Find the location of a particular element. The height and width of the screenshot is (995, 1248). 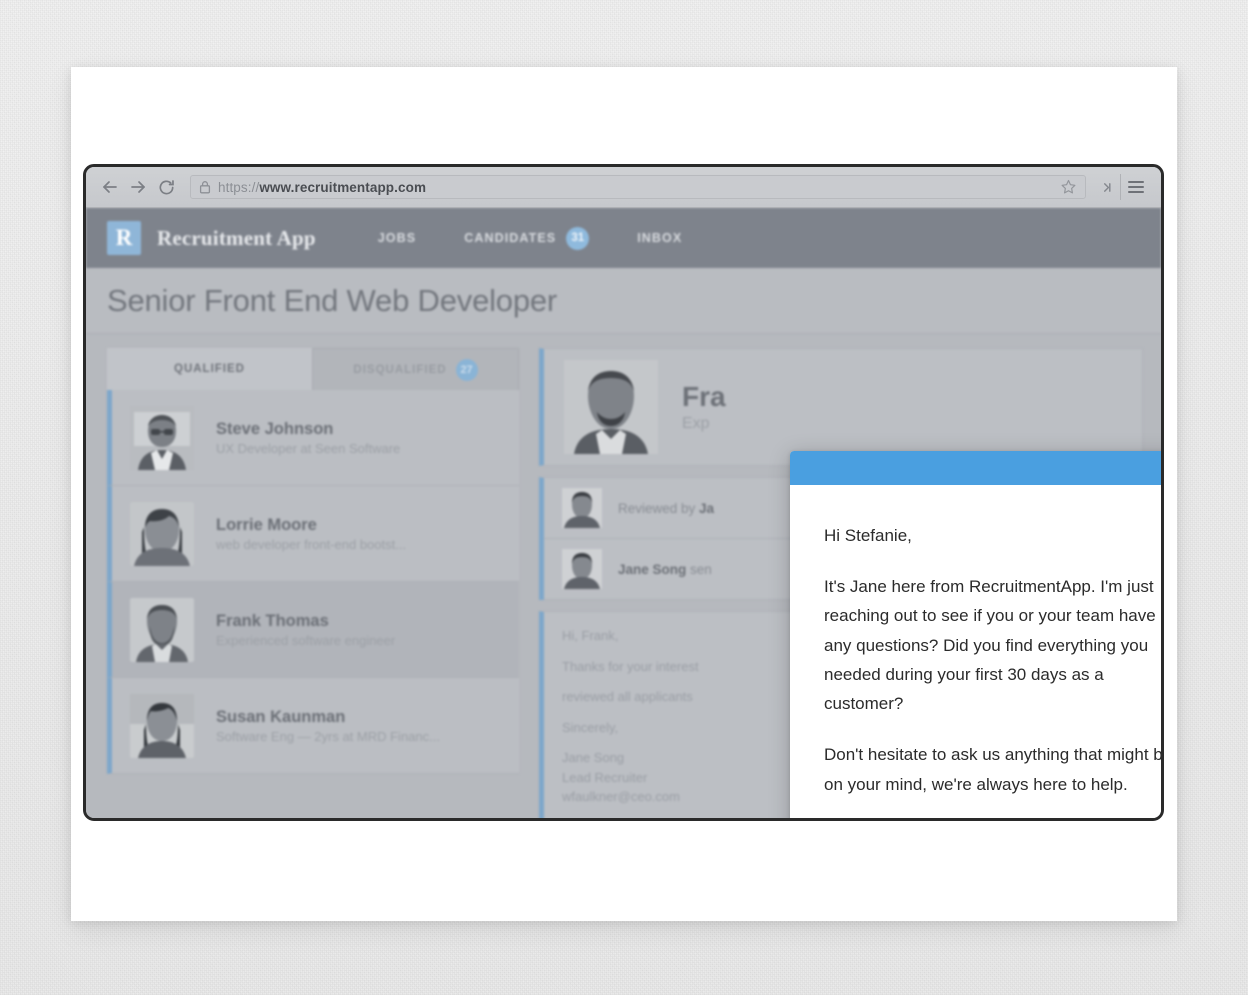

brand-name: Recruitment App is located at coordinates (236, 237).